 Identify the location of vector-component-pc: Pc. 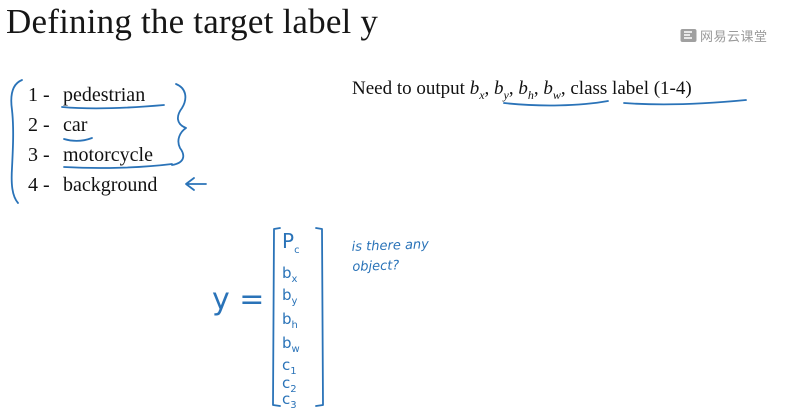
(291, 242).